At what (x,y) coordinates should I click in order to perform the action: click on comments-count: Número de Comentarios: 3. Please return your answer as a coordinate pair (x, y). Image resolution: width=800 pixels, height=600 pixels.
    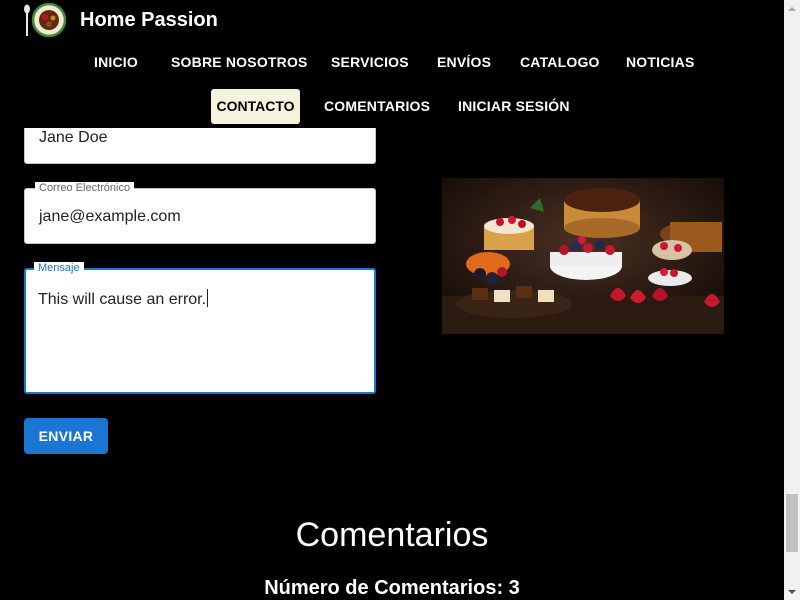
    Looking at the image, I should click on (392, 588).